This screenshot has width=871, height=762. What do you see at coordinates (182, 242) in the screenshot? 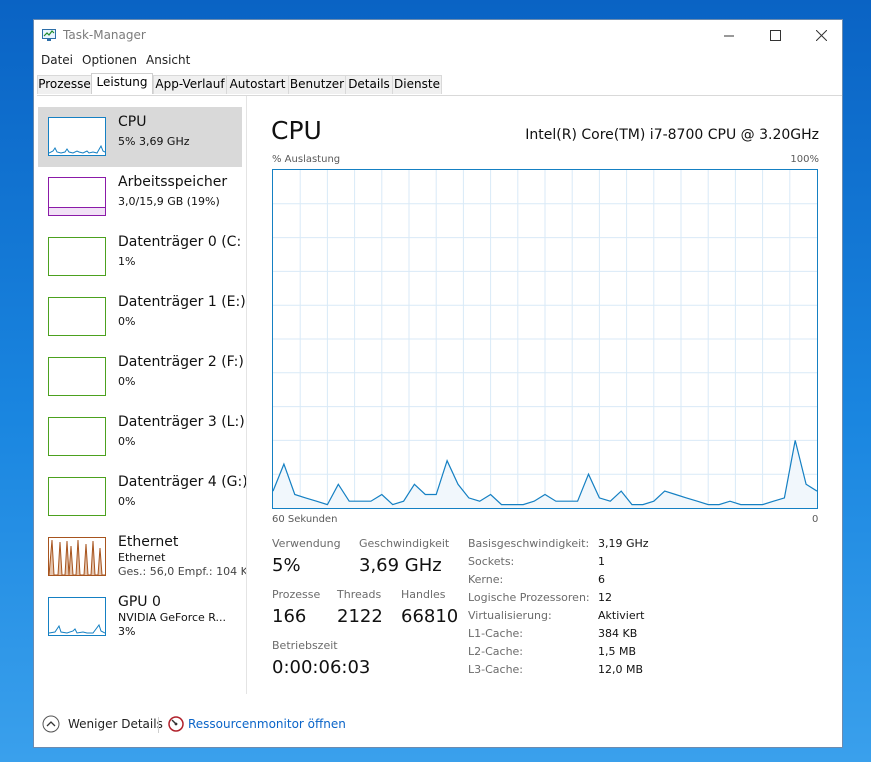
I see `sidebar-item-title: Datenträger 0 (C: D` at bounding box center [182, 242].